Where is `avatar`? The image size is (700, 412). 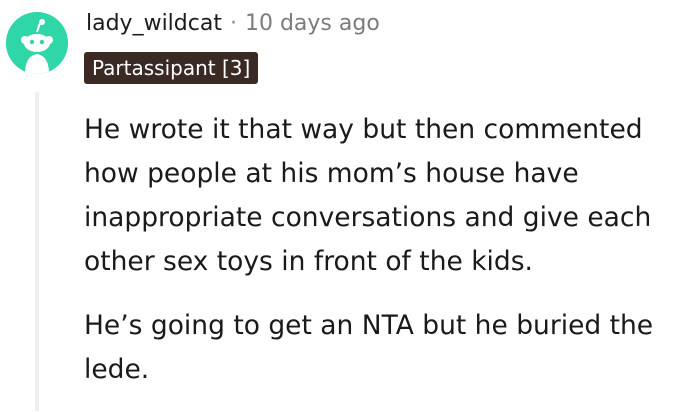 avatar is located at coordinates (37, 43).